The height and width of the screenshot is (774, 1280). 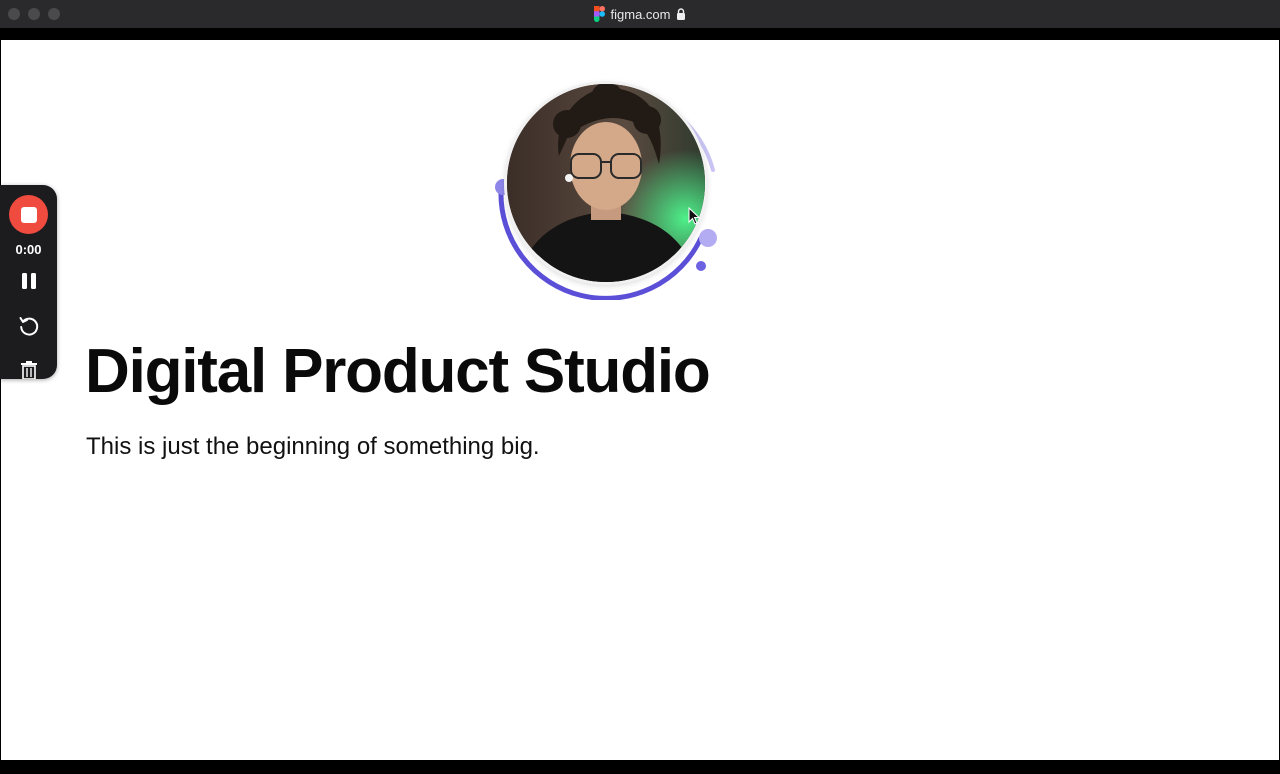 I want to click on avatar-video, so click(x=606, y=185).